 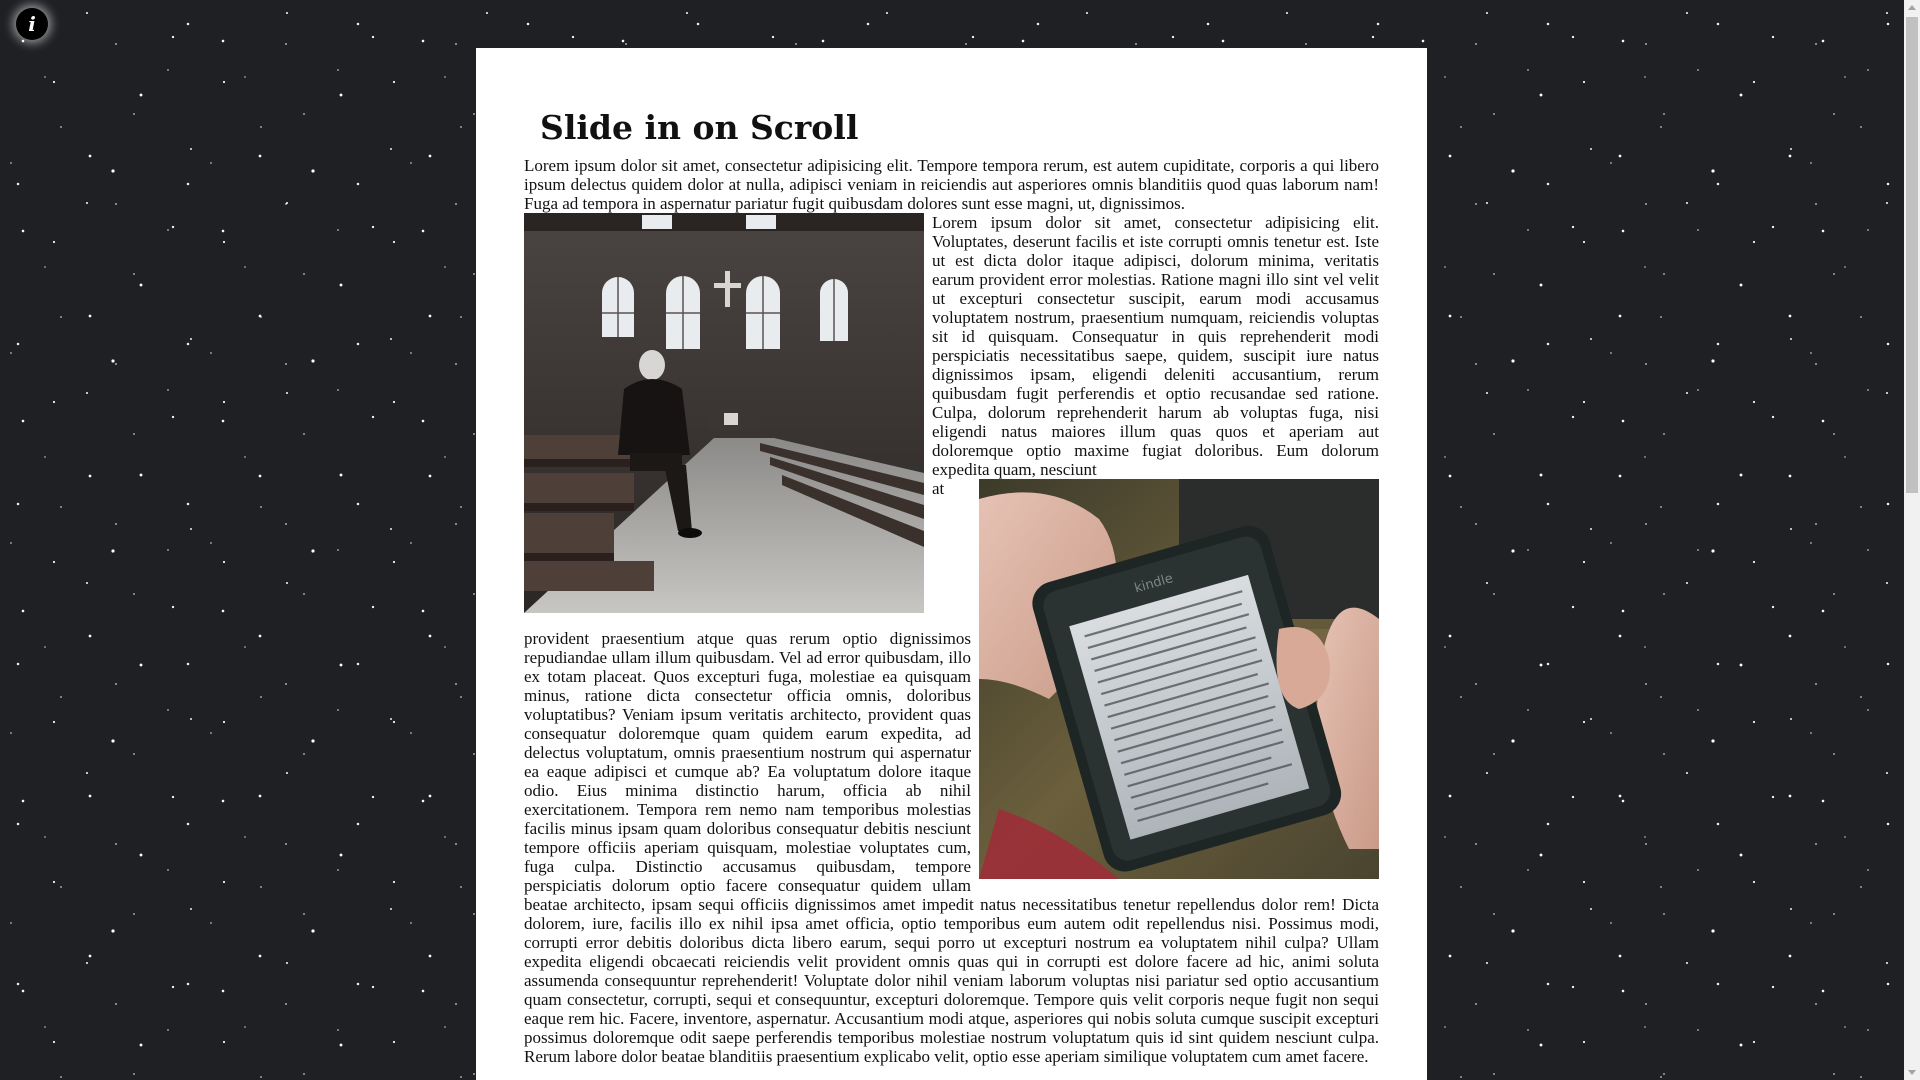 What do you see at coordinates (1912, 255) in the screenshot?
I see `scrollbar-thumb` at bounding box center [1912, 255].